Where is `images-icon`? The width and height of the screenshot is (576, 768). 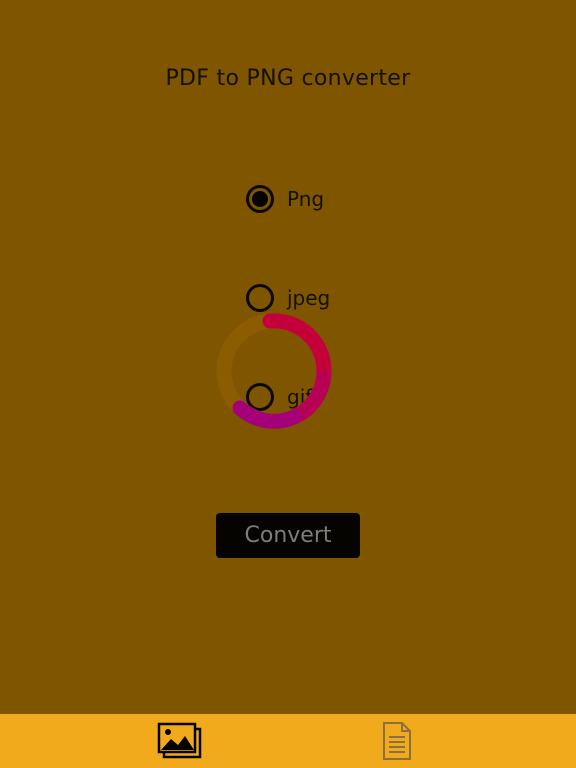
images-icon is located at coordinates (179, 740).